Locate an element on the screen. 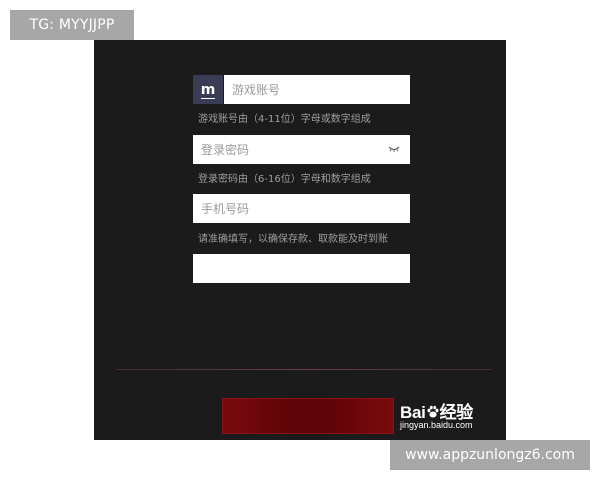 This screenshot has width=600, height=480. extra-field-row is located at coordinates (301, 268).